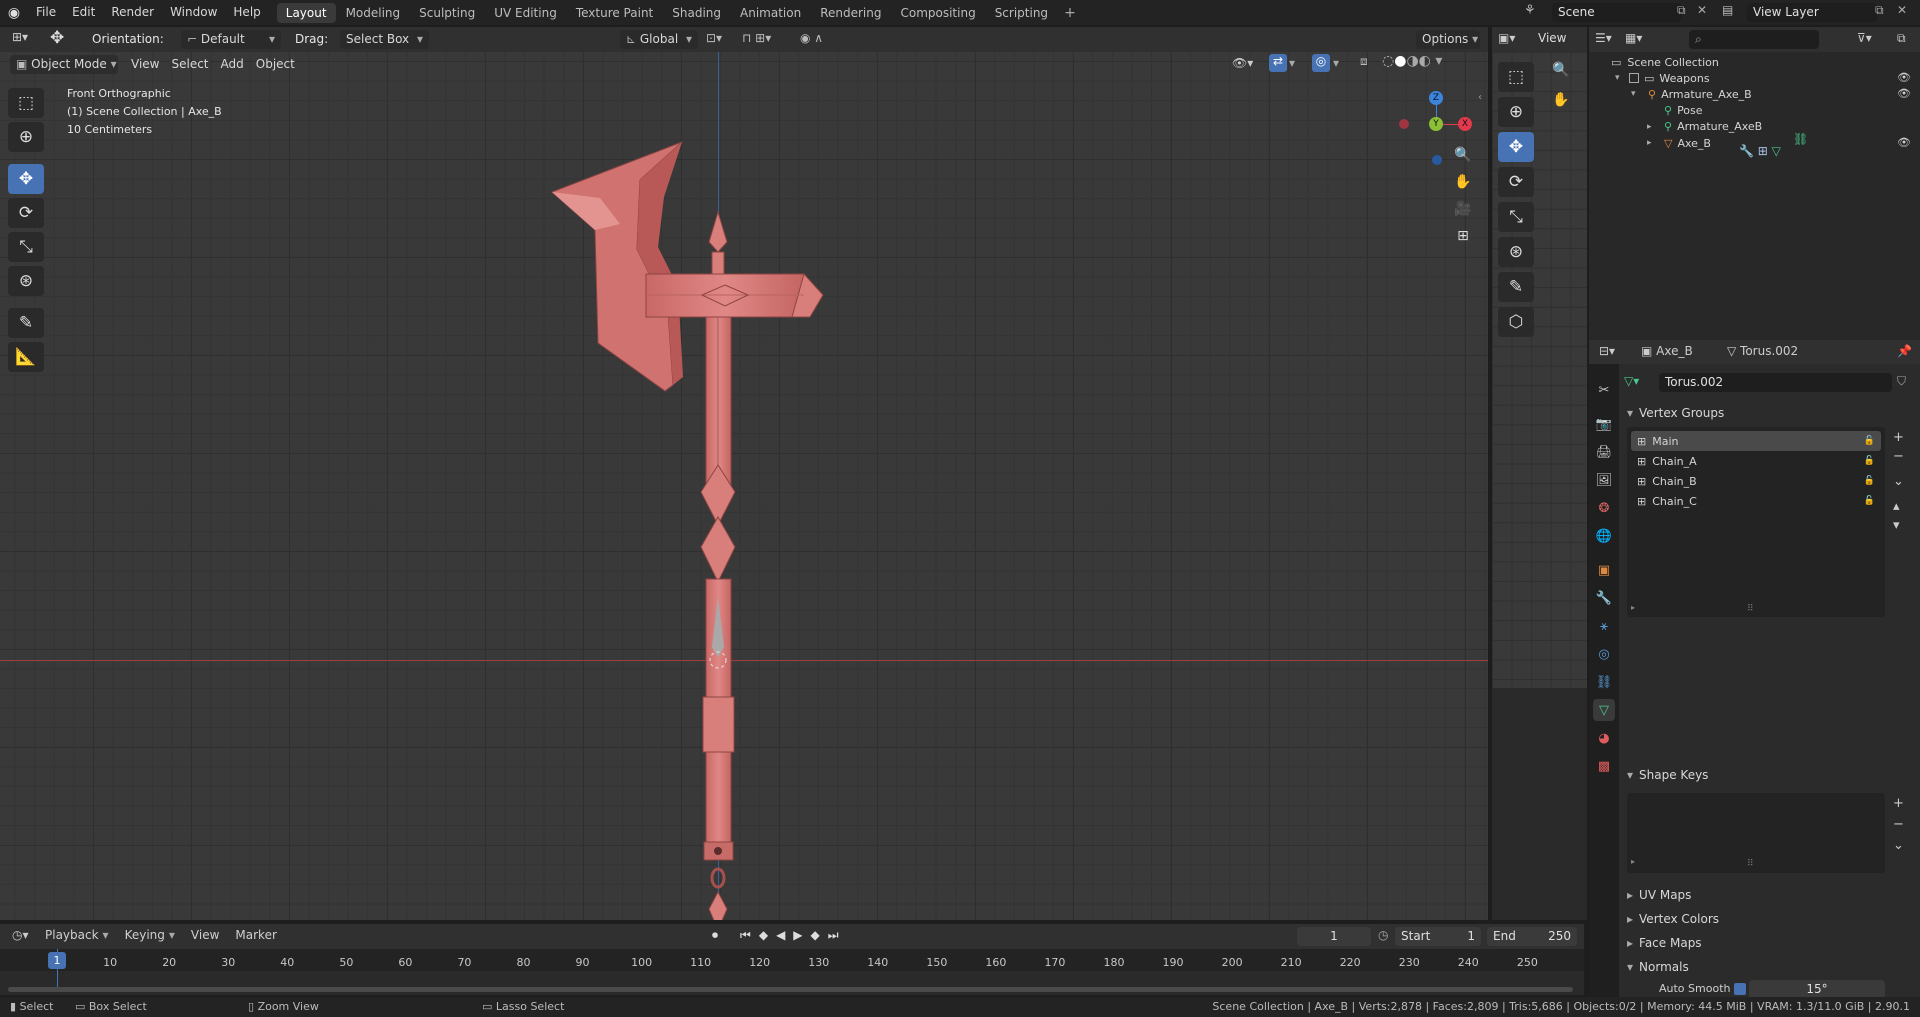  I want to click on output-tab-icon: 🖨, so click(1604, 452).